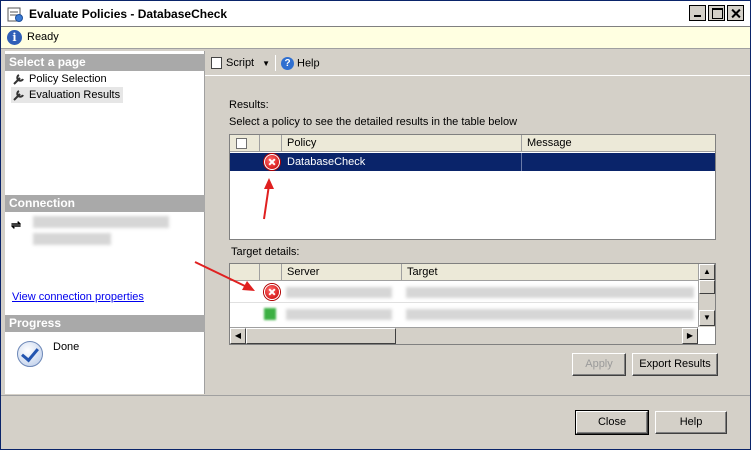 Image resolution: width=751 pixels, height=450 pixels. I want to click on connection-icon: ⇌, so click(16, 225).